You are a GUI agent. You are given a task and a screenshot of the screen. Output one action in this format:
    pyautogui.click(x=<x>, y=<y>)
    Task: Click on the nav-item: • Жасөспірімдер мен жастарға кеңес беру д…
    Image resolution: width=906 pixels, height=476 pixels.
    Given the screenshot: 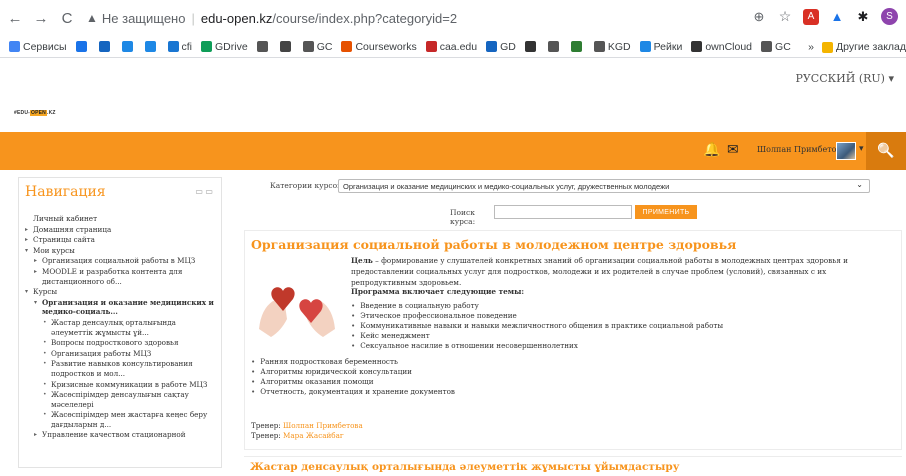 What is the action you would take?
    pyautogui.click(x=122, y=419)
    